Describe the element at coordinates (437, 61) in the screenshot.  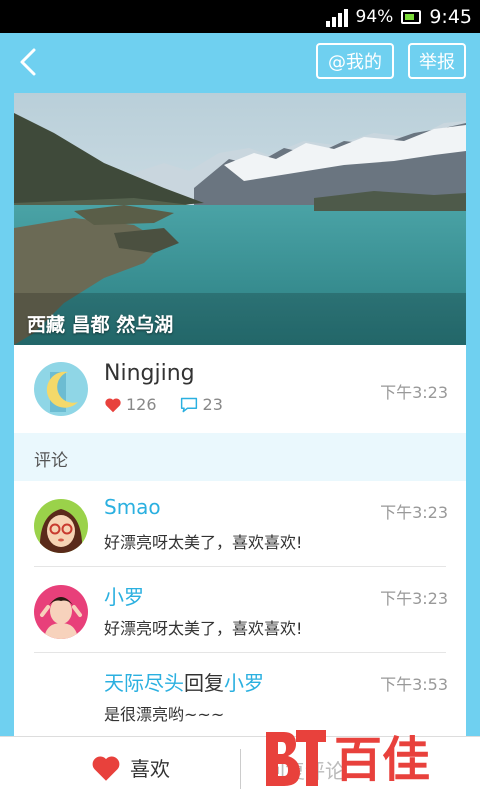
I see `report-button: 举报` at that location.